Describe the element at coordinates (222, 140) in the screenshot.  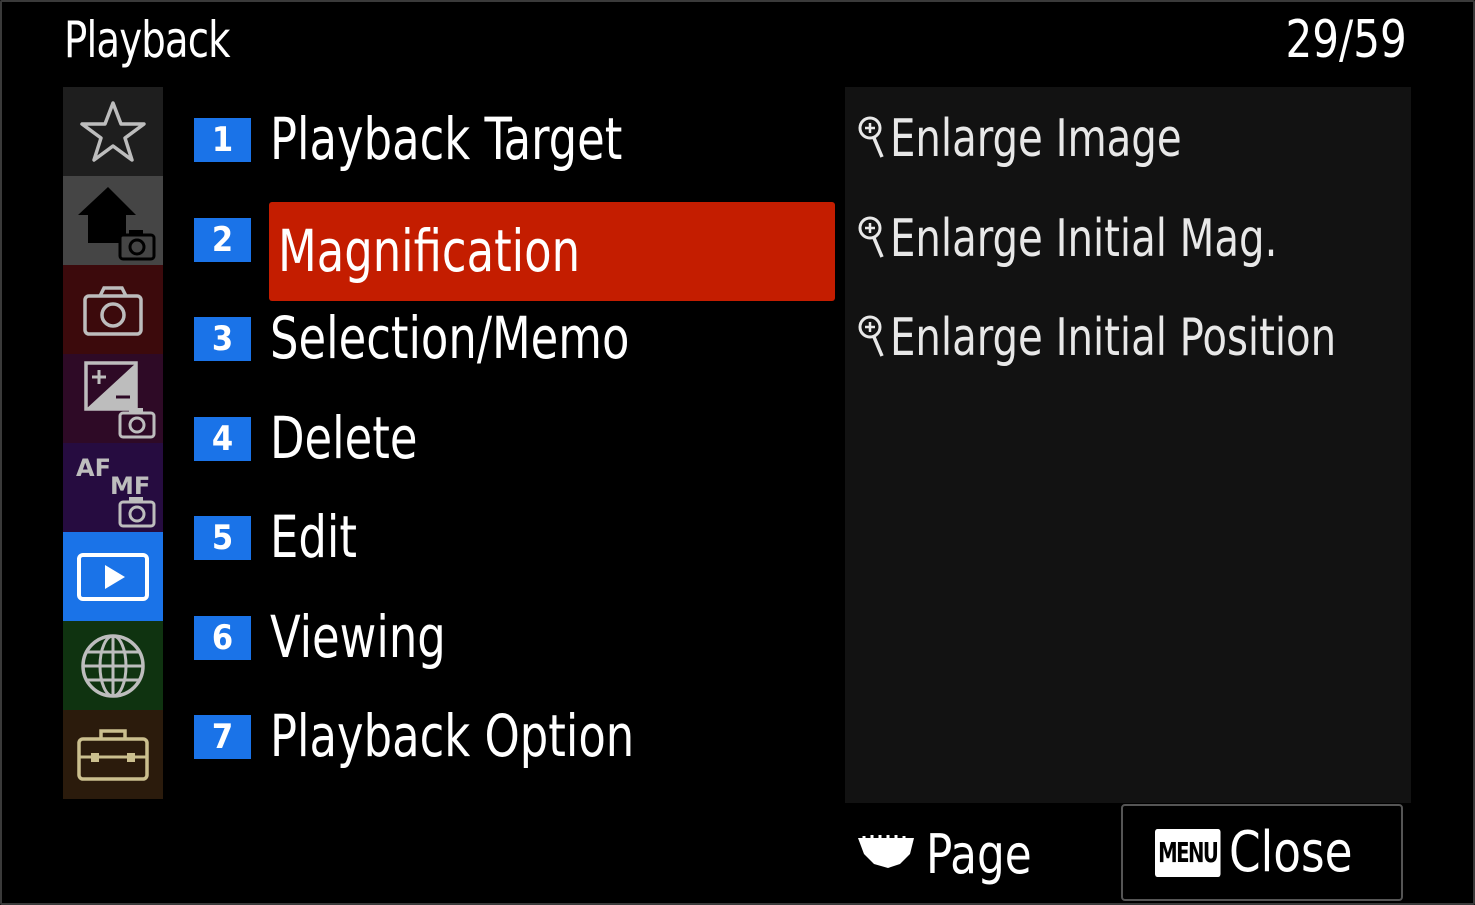
I see `menu-item-number: 1` at that location.